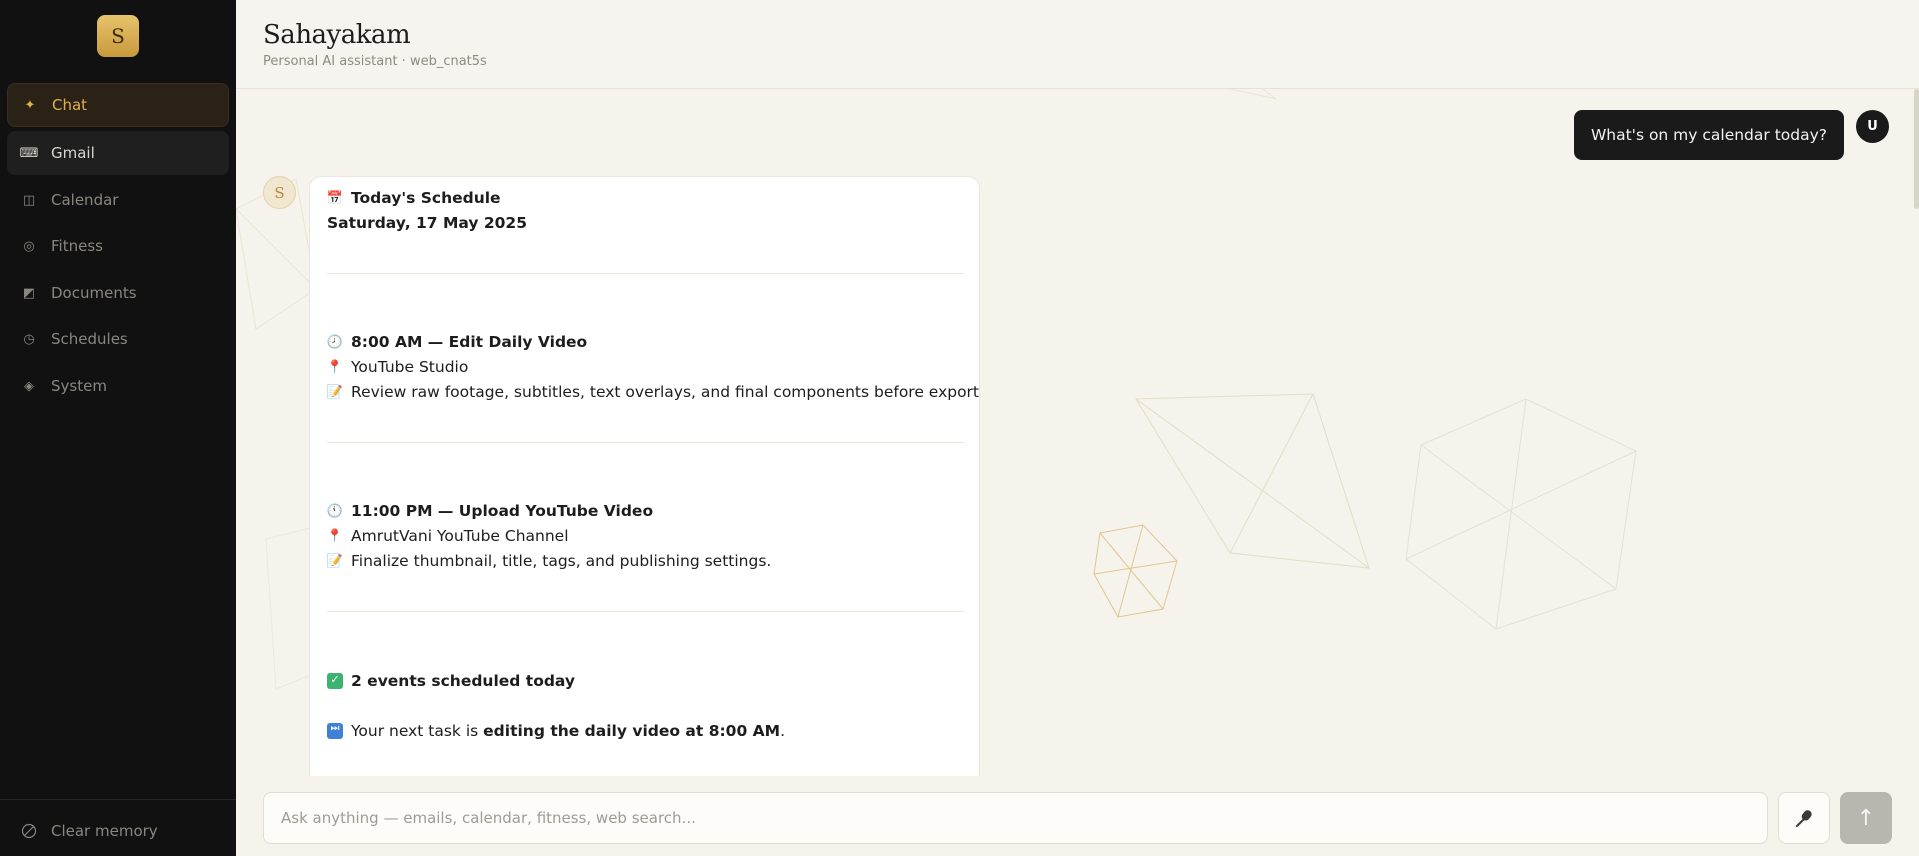 The height and width of the screenshot is (856, 1919). I want to click on events-summary: 2 events scheduled today, so click(463, 681).